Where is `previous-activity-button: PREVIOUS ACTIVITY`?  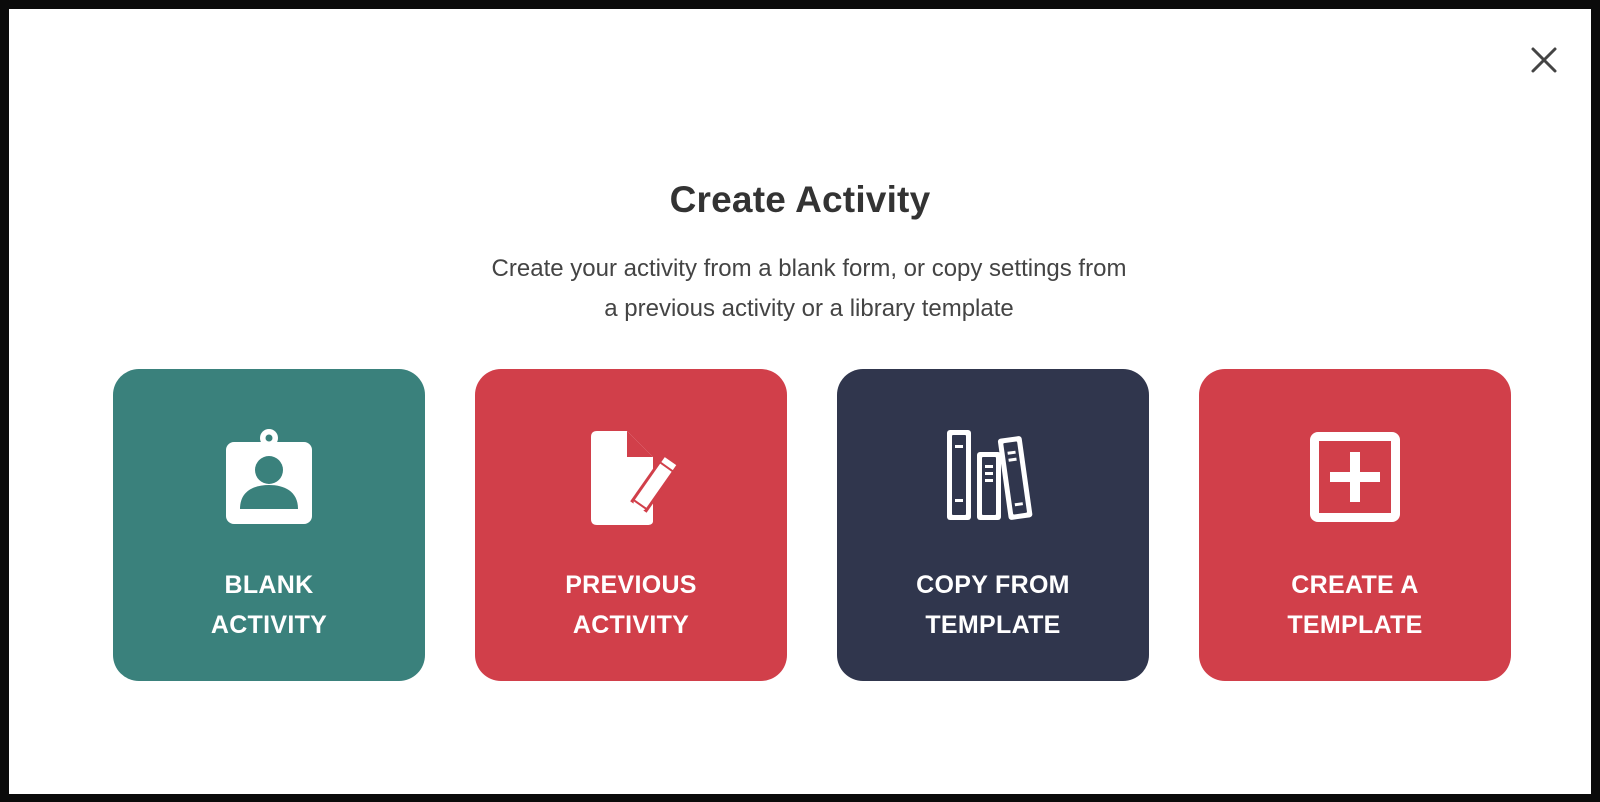
previous-activity-button: PREVIOUS ACTIVITY is located at coordinates (631, 525).